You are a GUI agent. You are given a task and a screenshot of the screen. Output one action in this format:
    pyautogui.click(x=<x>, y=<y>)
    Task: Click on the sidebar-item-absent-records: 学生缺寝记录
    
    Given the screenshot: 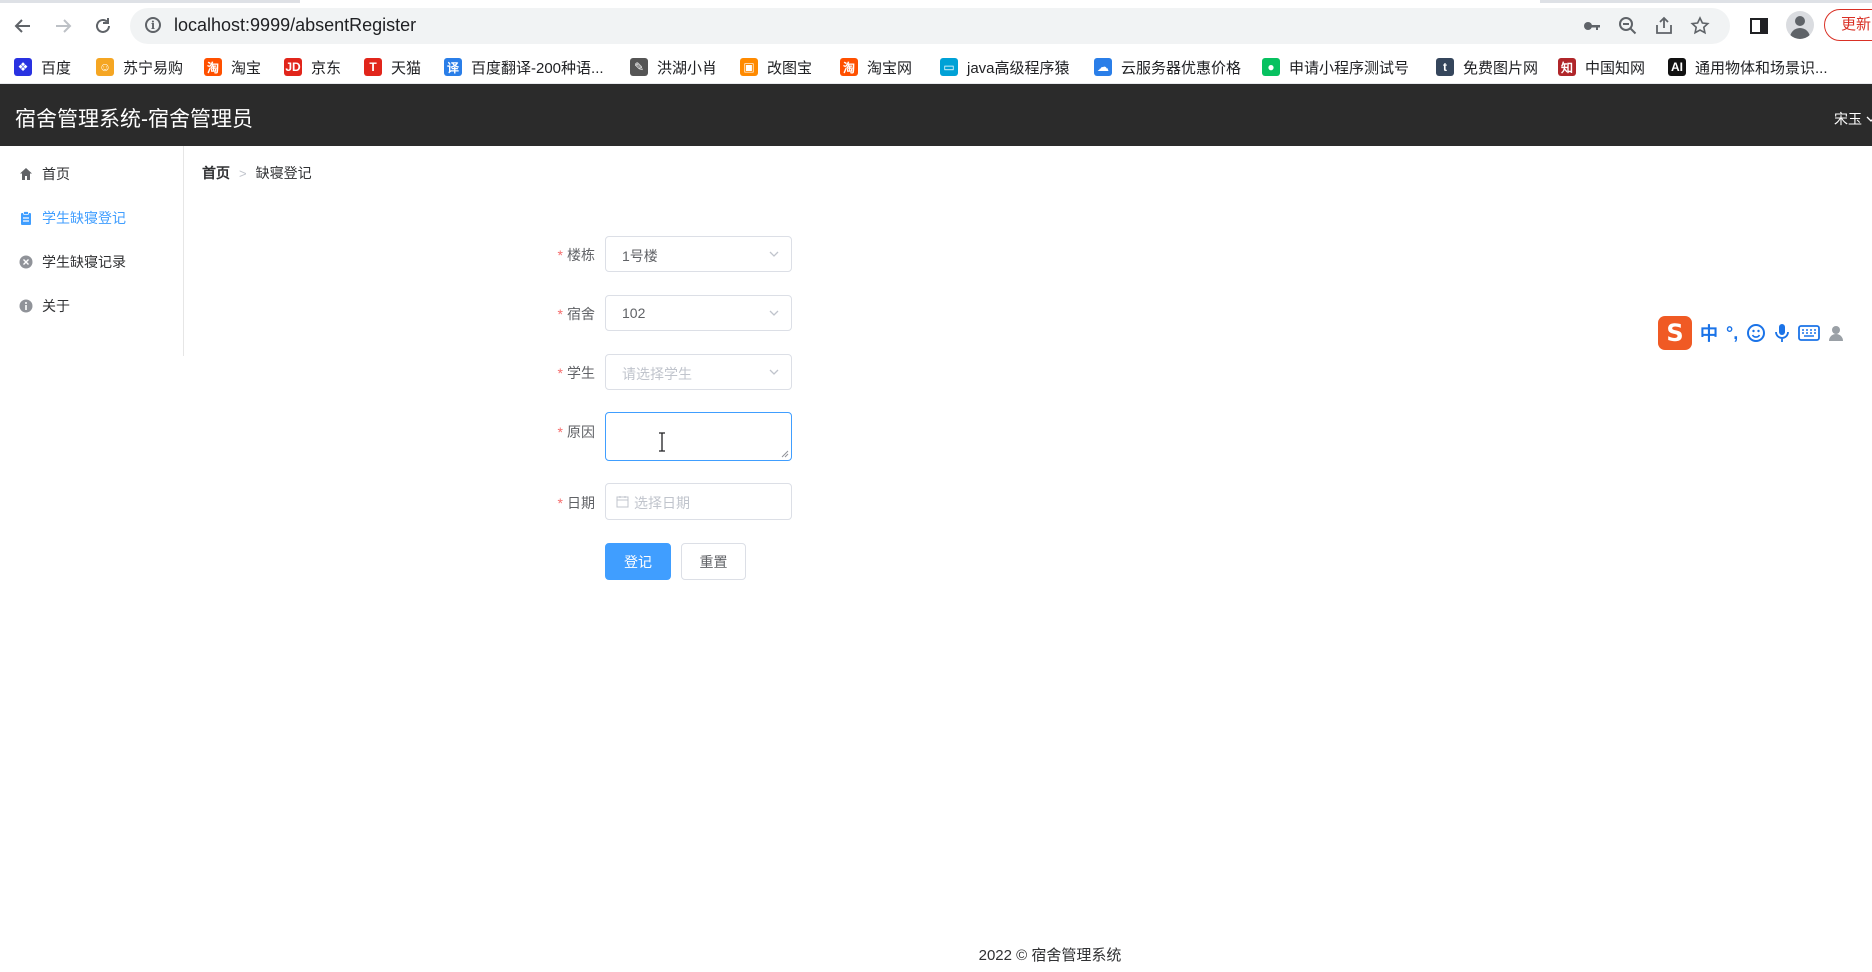 What is the action you would take?
    pyautogui.click(x=91, y=262)
    